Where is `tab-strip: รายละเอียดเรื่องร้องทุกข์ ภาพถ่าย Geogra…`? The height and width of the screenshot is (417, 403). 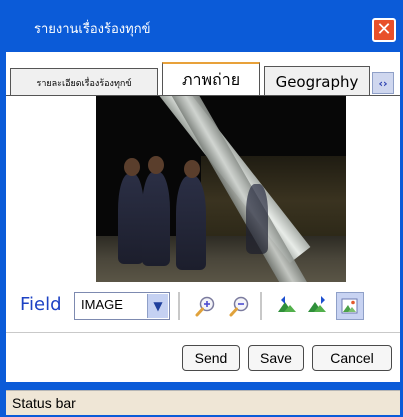
tab-strip: รายละเอียดเรื่องร้องทุกข์ ภาพถ่าย Geogra… is located at coordinates (203, 78).